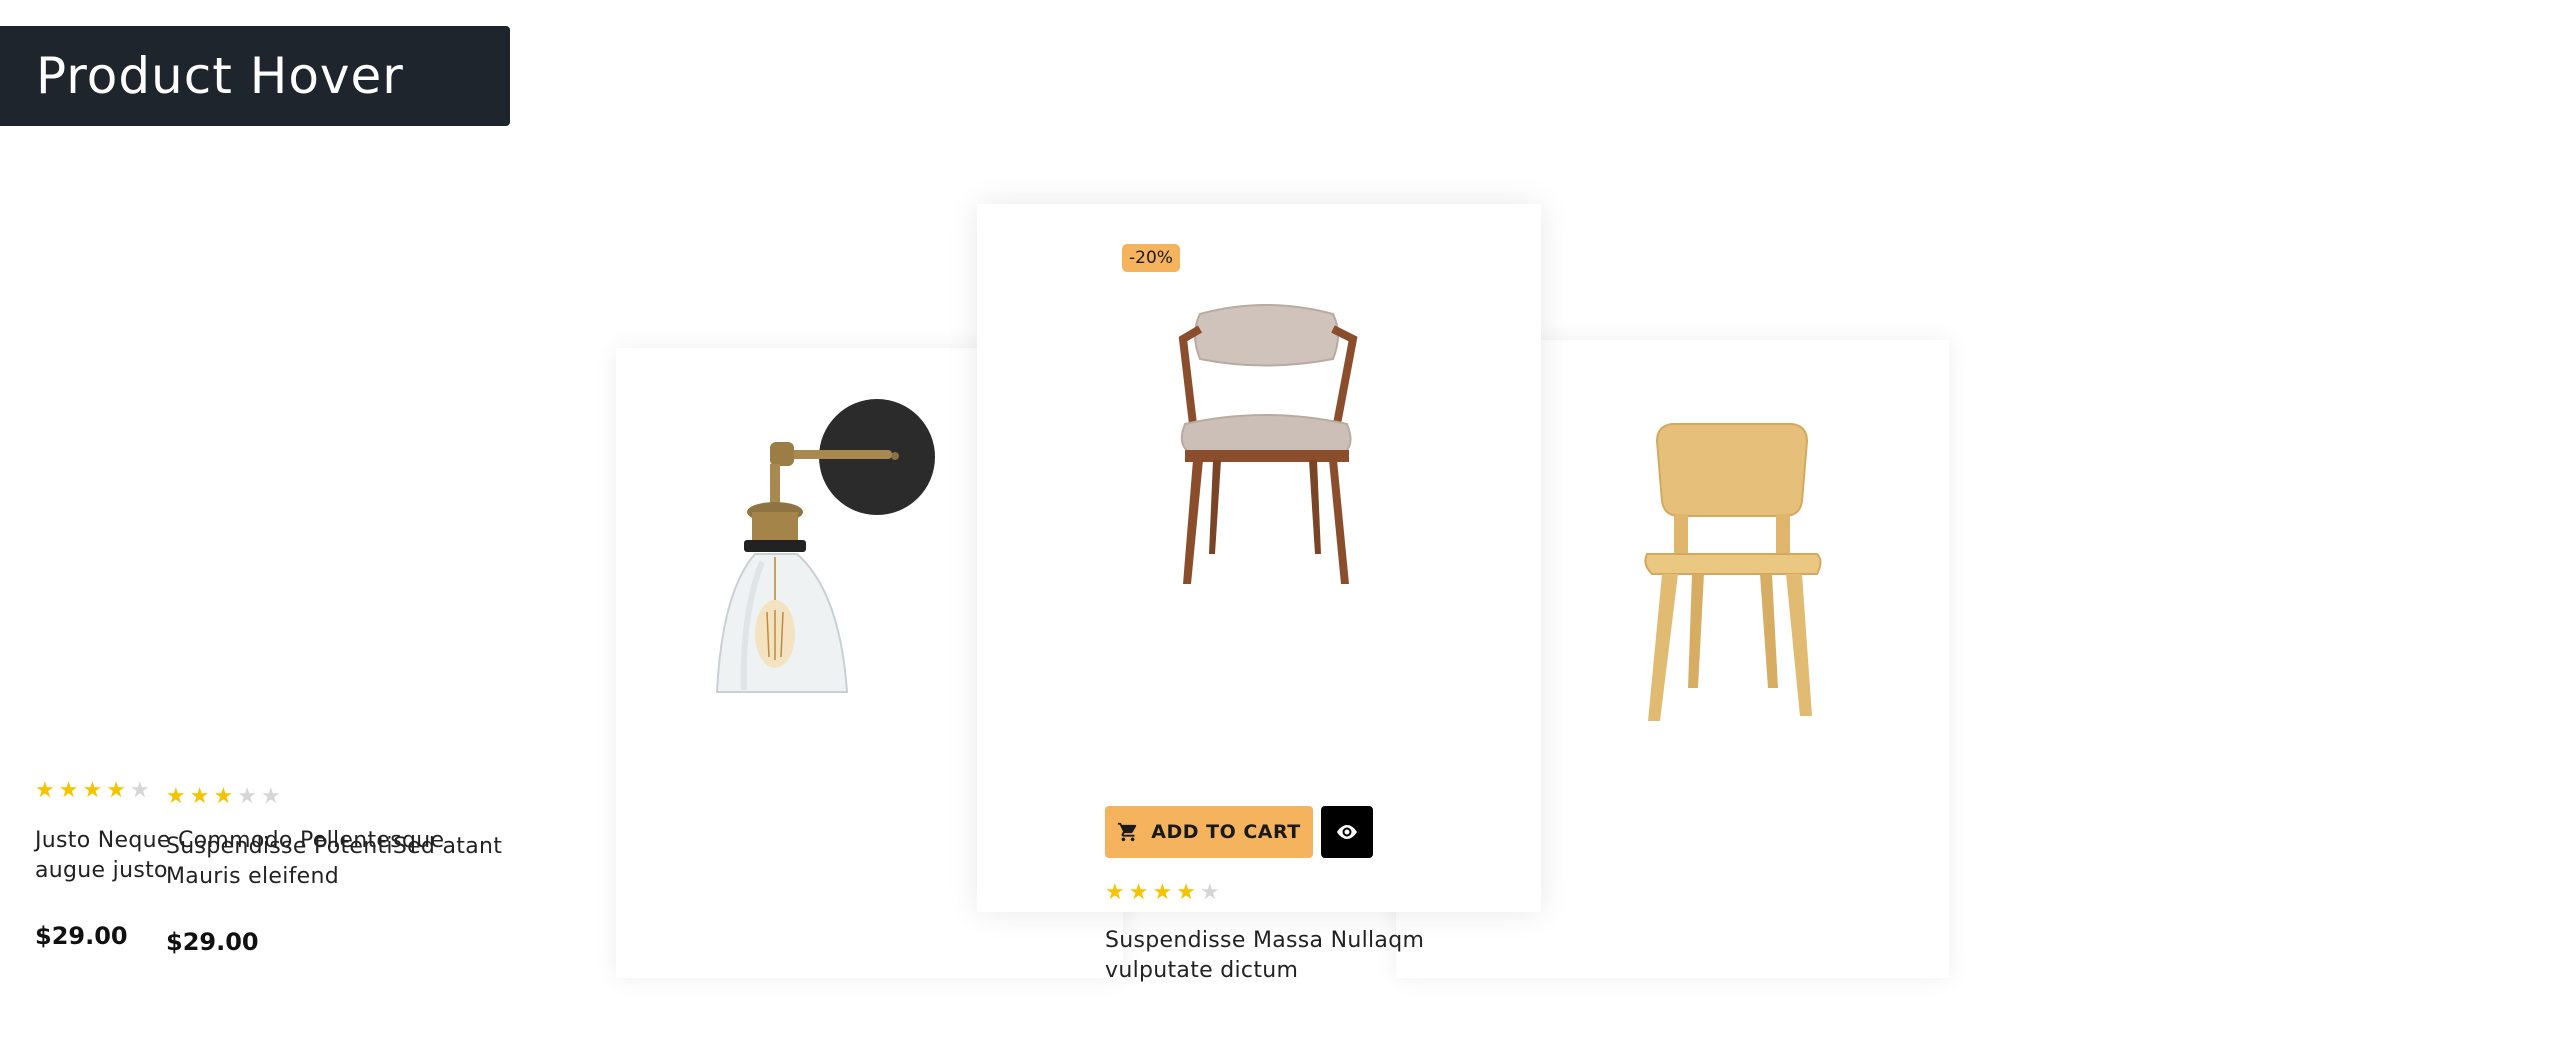 The height and width of the screenshot is (1050, 2560). Describe the element at coordinates (1724, 576) in the screenshot. I see `wooden-chair-image` at that location.